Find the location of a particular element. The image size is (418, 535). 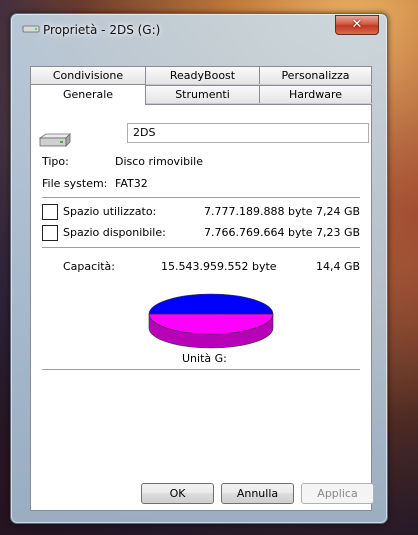

capacity-label: Capacità: is located at coordinates (89, 266).